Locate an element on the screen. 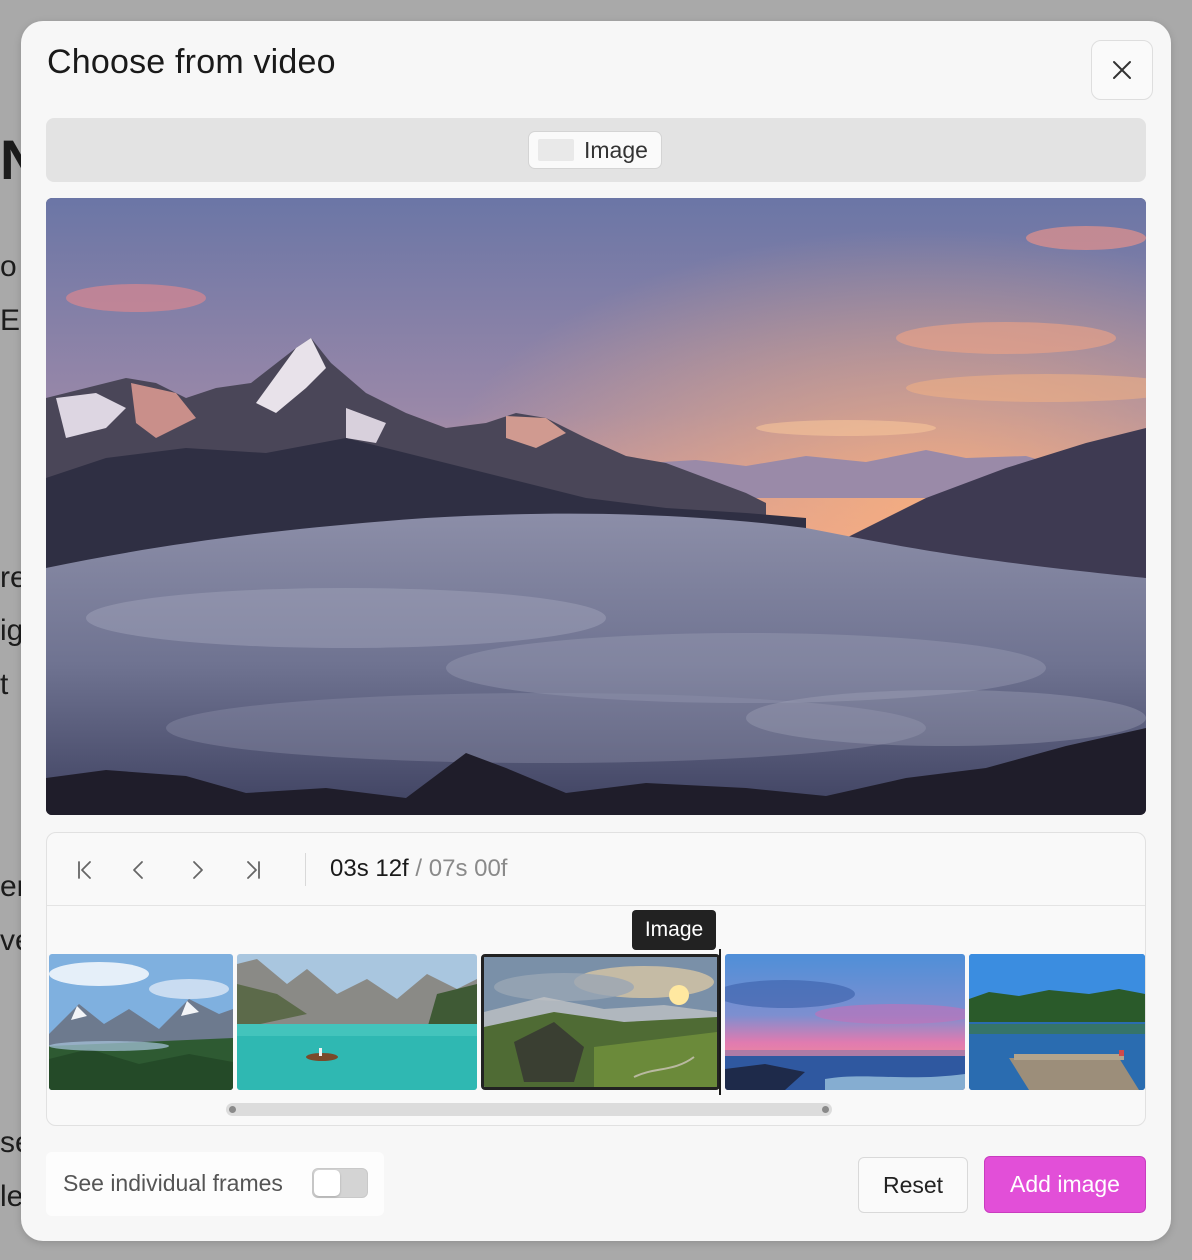 Image resolution: width=1192 pixels, height=1260 pixels. playhead is located at coordinates (720, 1022).